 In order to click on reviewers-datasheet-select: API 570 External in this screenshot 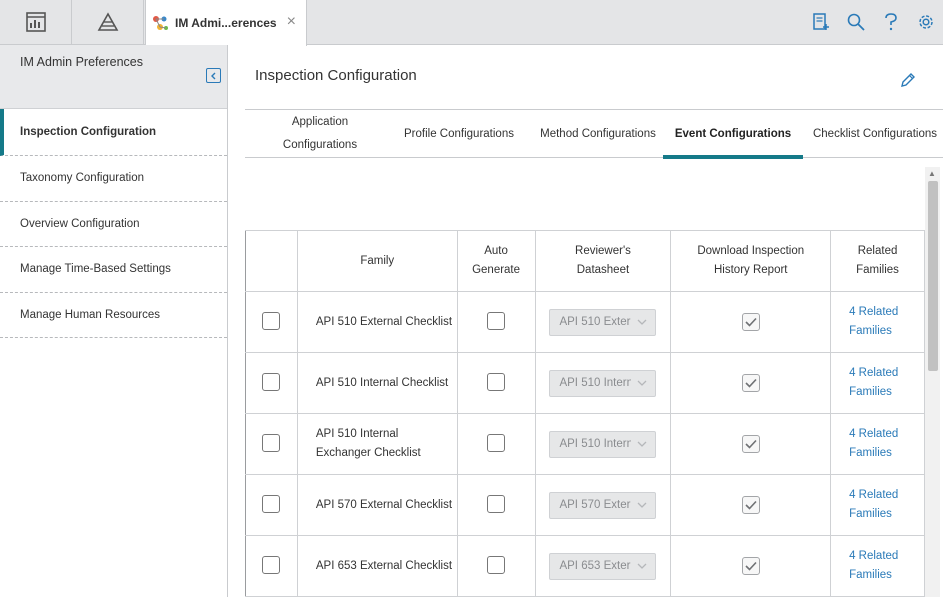, I will do `click(603, 505)`.